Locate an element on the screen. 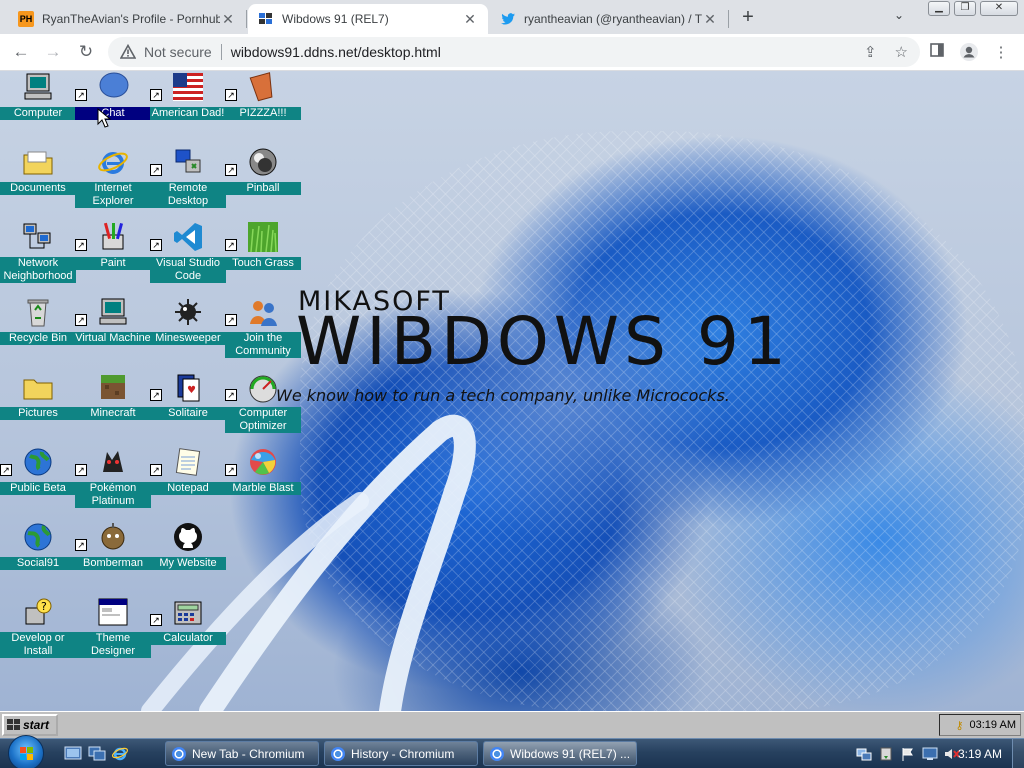 Image resolution: width=1024 pixels, height=768 pixels. tab-wibdows91: Wibdows 91 (REL7) ✕ is located at coordinates (368, 19).